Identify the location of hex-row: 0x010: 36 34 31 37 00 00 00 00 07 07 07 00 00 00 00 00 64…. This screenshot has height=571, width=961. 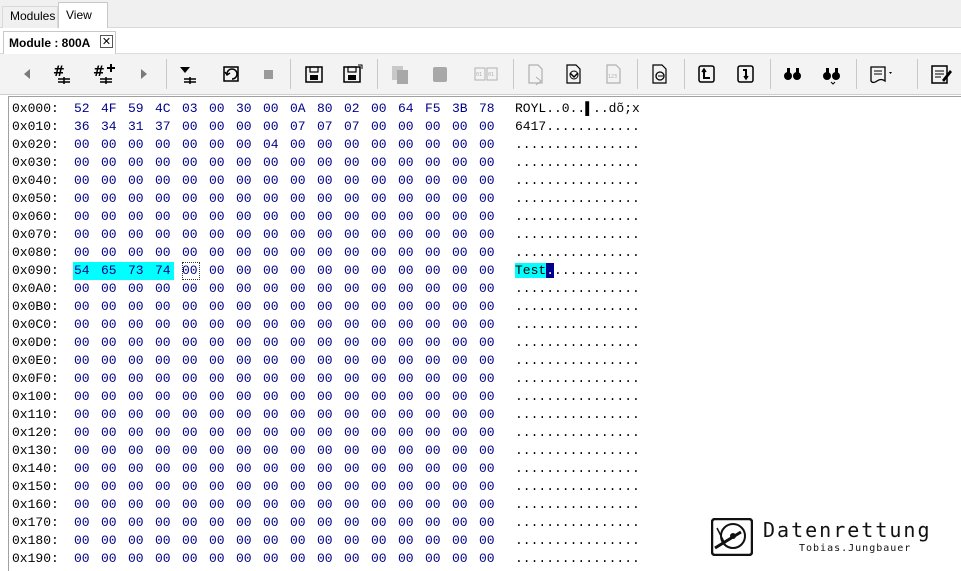
(482, 127).